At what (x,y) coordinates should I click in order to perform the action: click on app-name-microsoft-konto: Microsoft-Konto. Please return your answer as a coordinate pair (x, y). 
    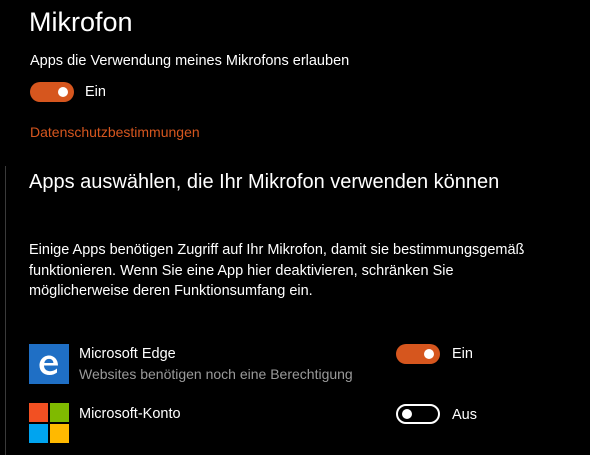
    Looking at the image, I should click on (130, 414).